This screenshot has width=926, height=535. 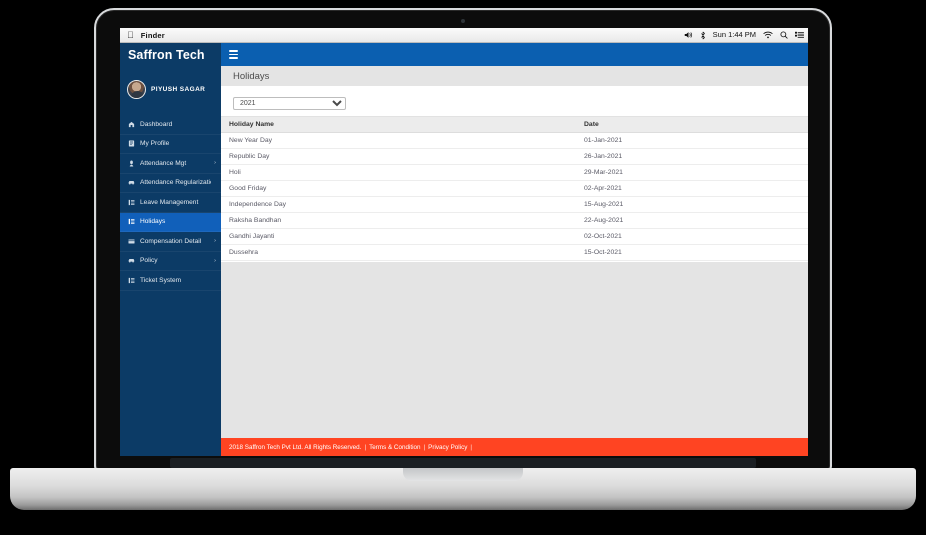 I want to click on sidebar-item-label: Compensation Detail, so click(x=171, y=241).